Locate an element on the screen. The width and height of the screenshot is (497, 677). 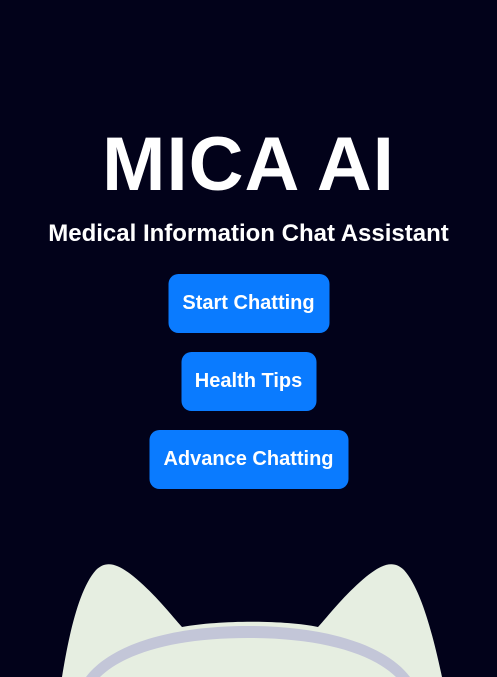
start-chatting-button: Start Chatting is located at coordinates (248, 303).